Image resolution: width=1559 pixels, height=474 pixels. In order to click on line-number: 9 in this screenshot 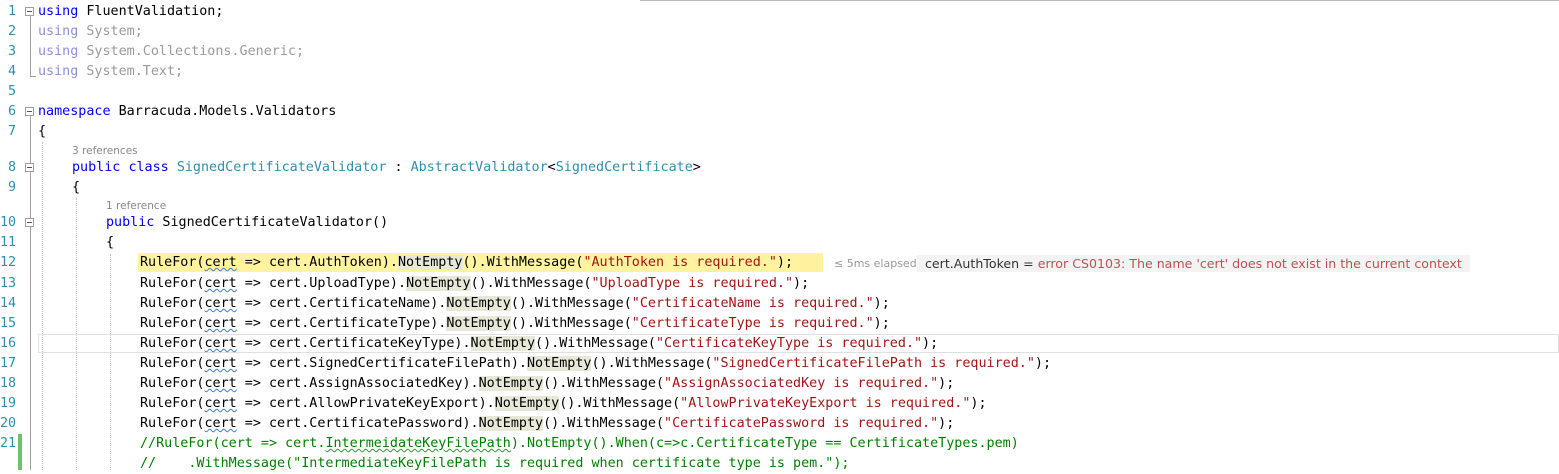, I will do `click(11, 187)`.